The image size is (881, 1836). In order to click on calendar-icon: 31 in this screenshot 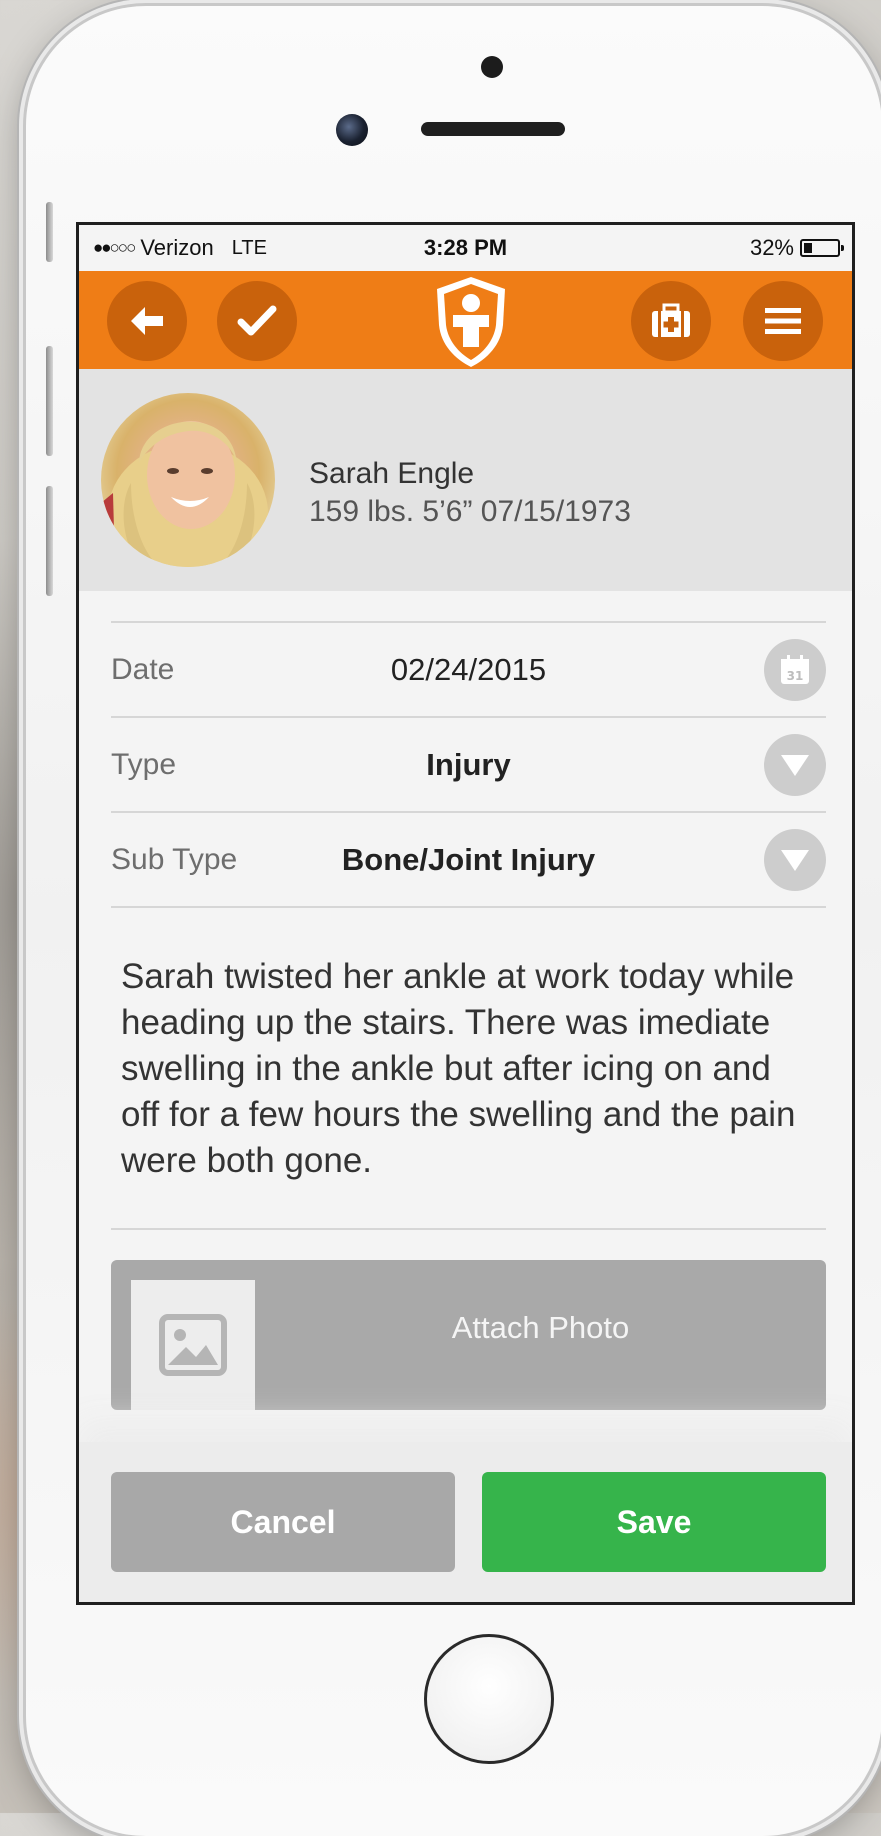, I will do `click(795, 669)`.